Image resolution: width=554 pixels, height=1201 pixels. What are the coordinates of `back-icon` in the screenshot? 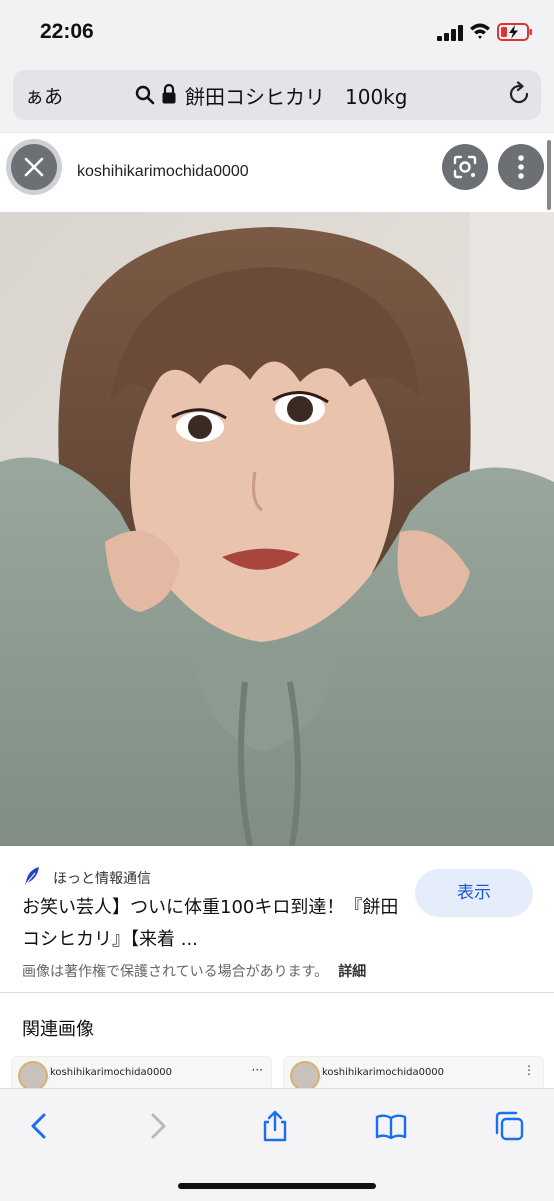 It's located at (39, 1126).